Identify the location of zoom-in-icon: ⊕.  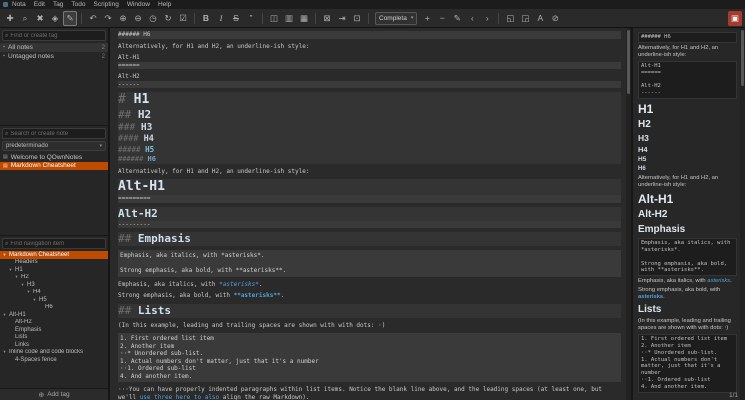
(123, 18).